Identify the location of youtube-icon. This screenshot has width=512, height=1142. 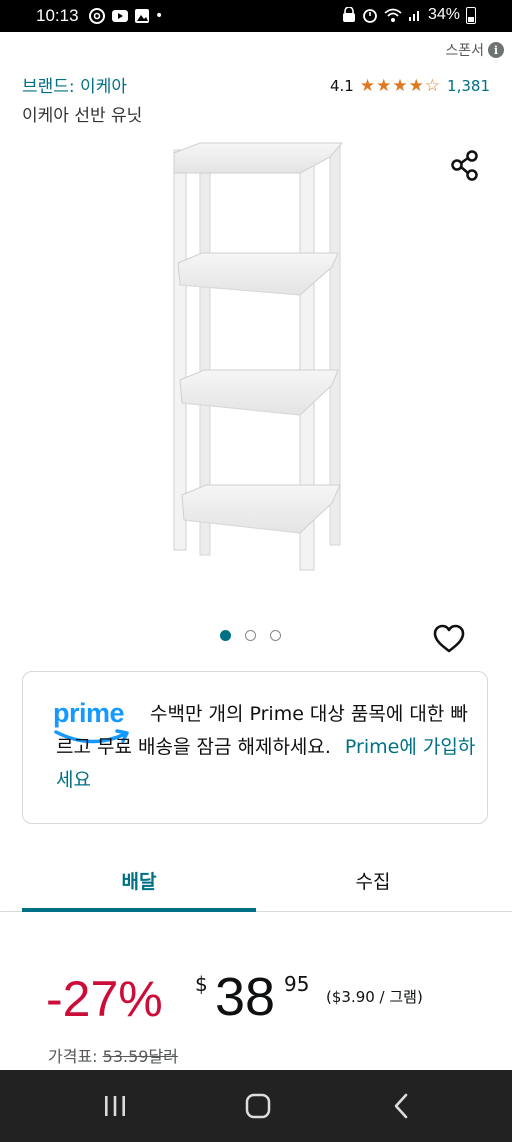
(120, 16).